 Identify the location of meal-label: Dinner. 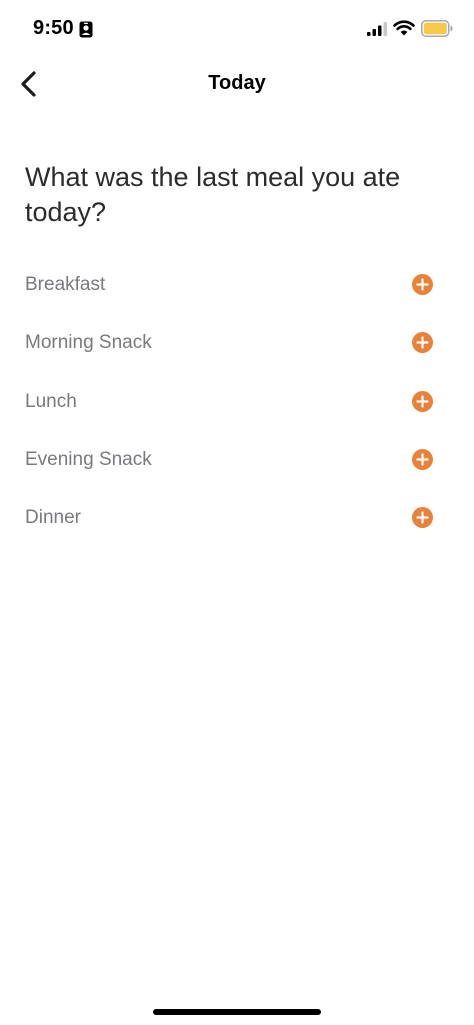
(53, 518).